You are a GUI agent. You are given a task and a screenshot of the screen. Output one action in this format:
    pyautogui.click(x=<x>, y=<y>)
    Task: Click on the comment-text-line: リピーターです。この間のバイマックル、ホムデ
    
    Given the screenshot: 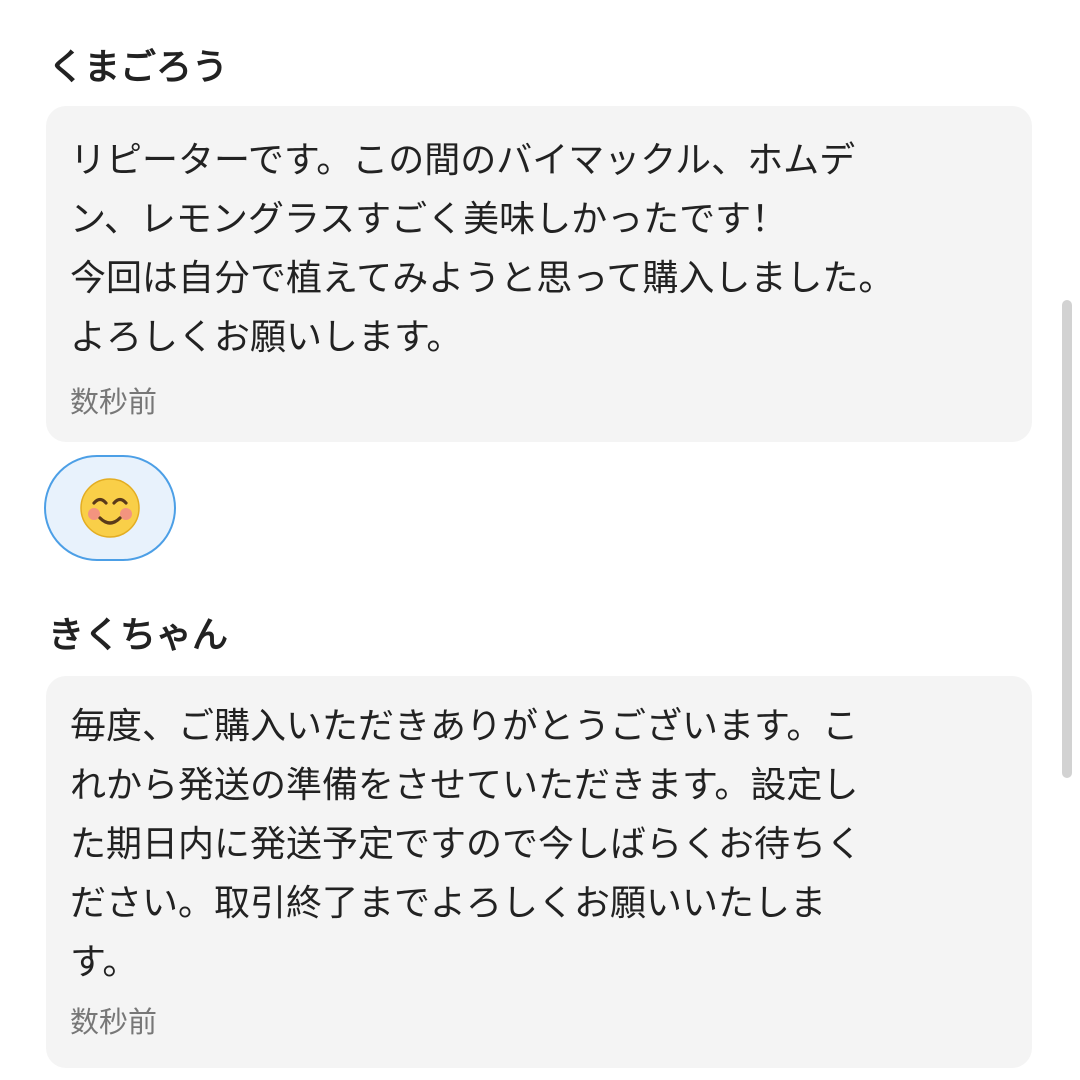 What is the action you would take?
    pyautogui.click(x=463, y=160)
    